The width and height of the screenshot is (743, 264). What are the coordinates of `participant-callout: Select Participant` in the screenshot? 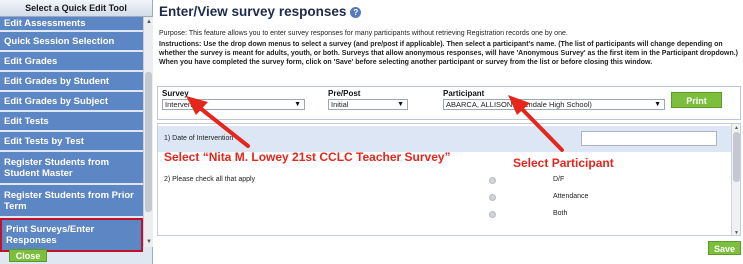 It's located at (563, 163).